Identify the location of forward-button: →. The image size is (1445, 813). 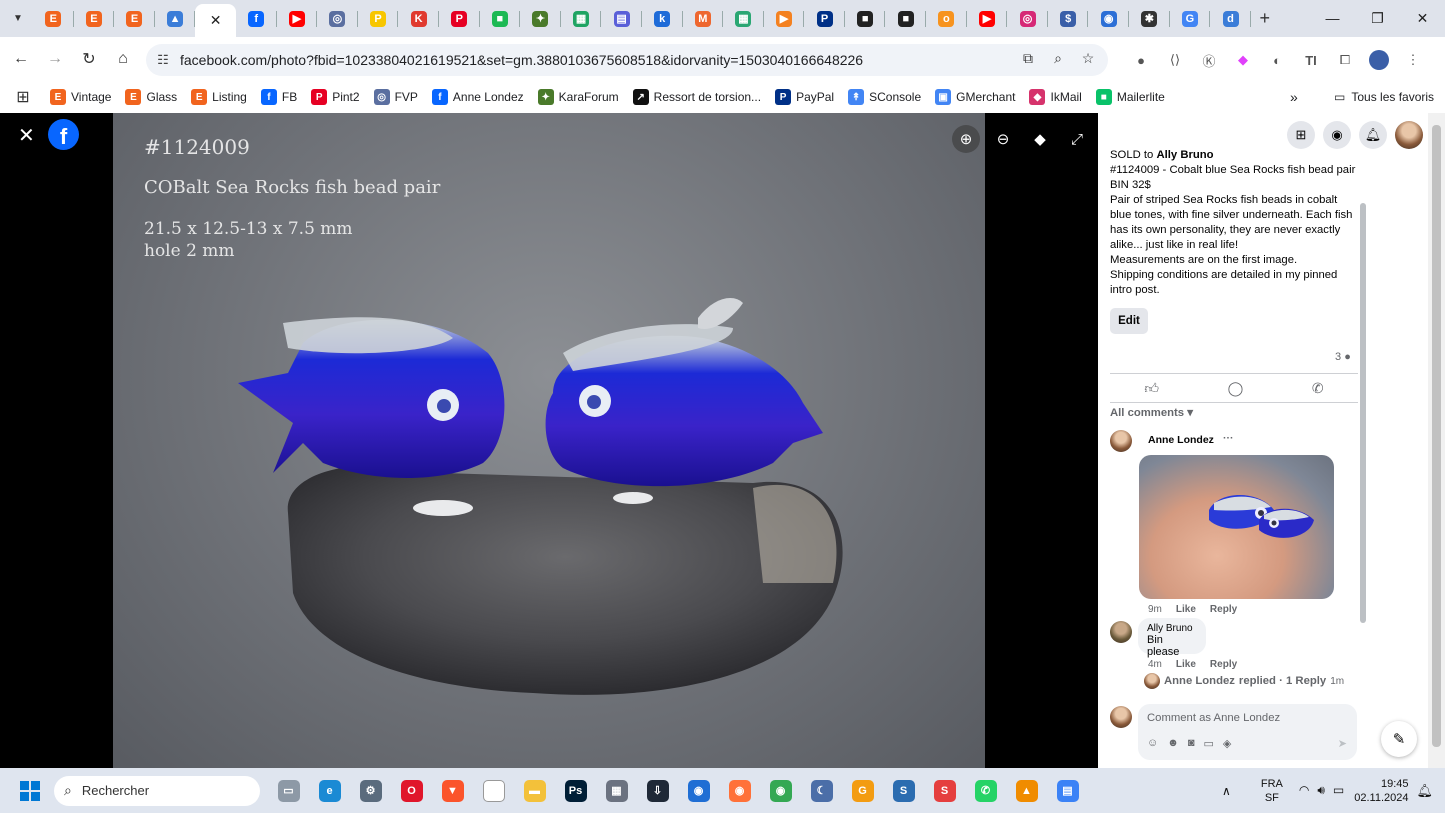
(55, 59).